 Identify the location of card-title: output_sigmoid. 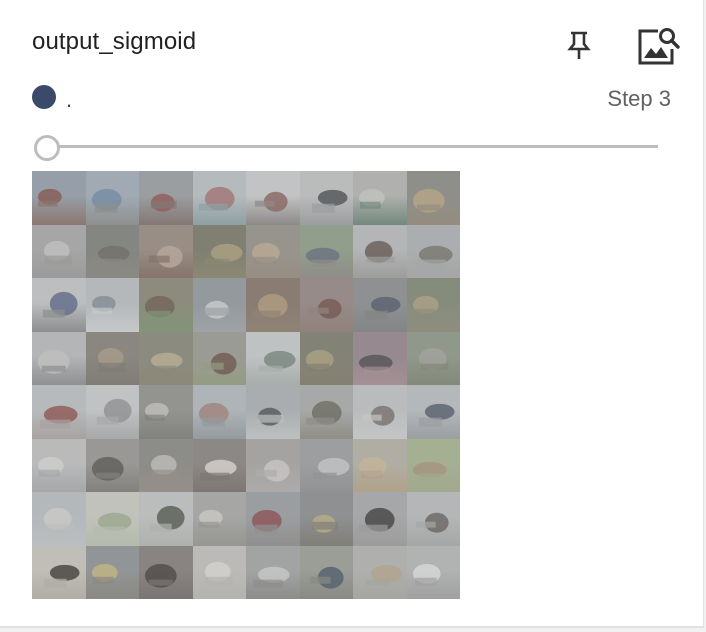
(114, 41).